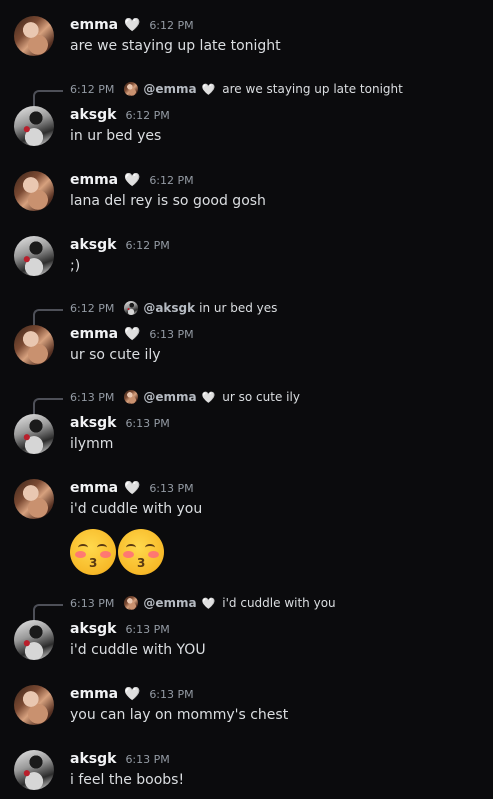 This screenshot has width=493, height=799. Describe the element at coordinates (261, 397) in the screenshot. I see `reply-text: ur so cute ily` at that location.